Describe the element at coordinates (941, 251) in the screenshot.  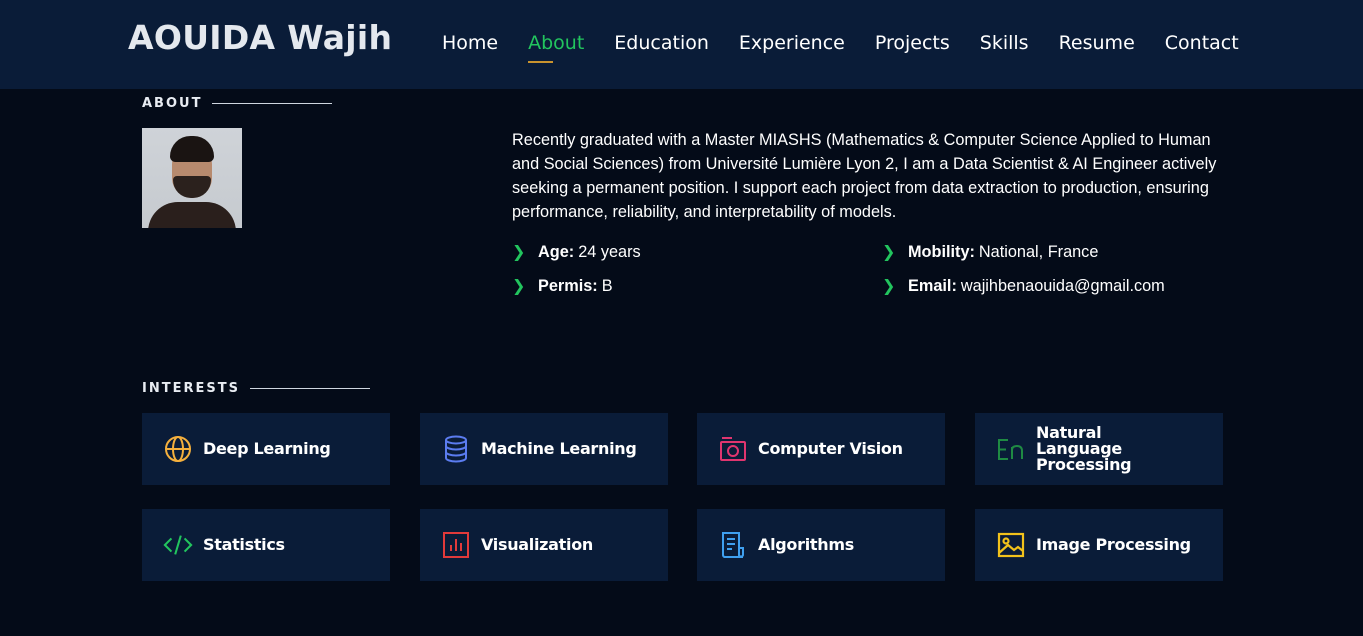
I see `info-label: Mobility:` at that location.